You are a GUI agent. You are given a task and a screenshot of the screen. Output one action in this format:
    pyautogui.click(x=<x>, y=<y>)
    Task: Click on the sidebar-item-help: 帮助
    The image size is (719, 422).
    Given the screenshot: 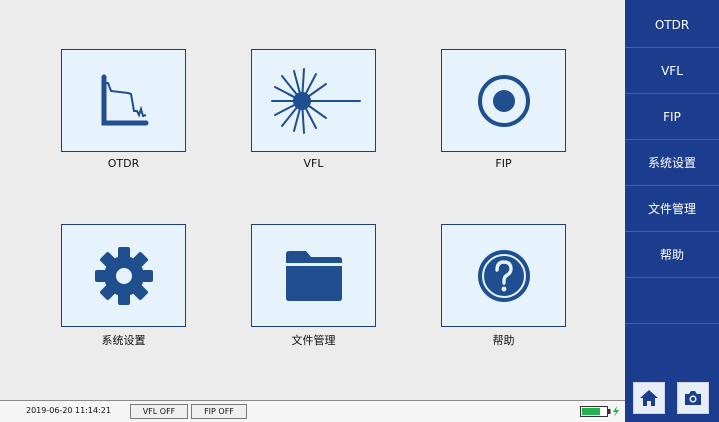 What is the action you would take?
    pyautogui.click(x=672, y=255)
    